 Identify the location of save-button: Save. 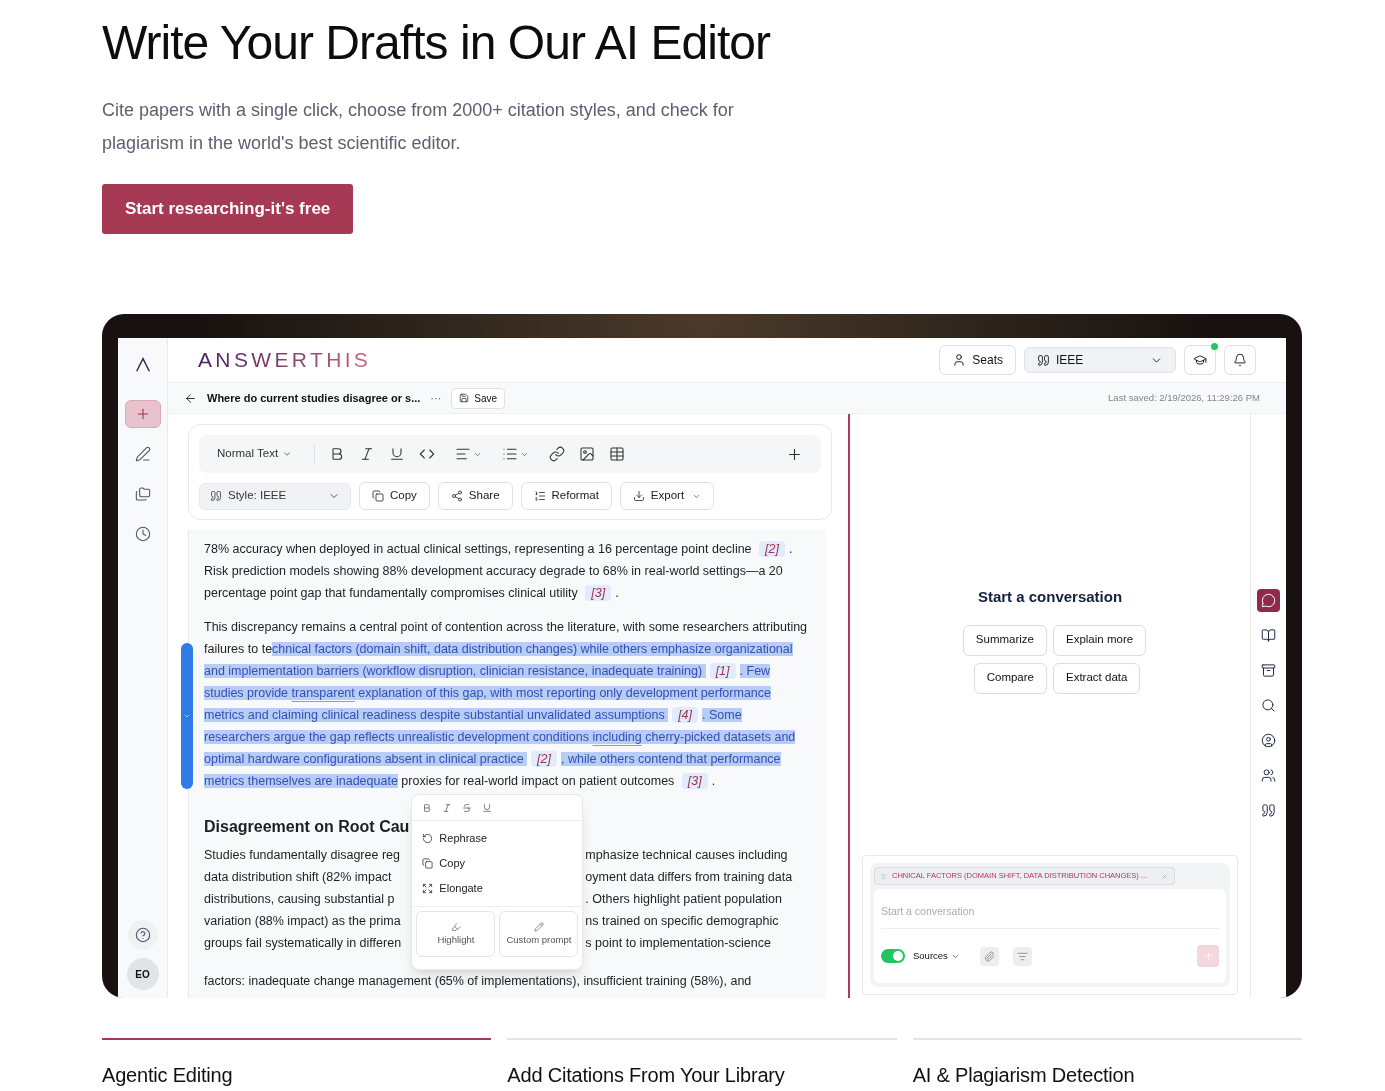
(478, 398).